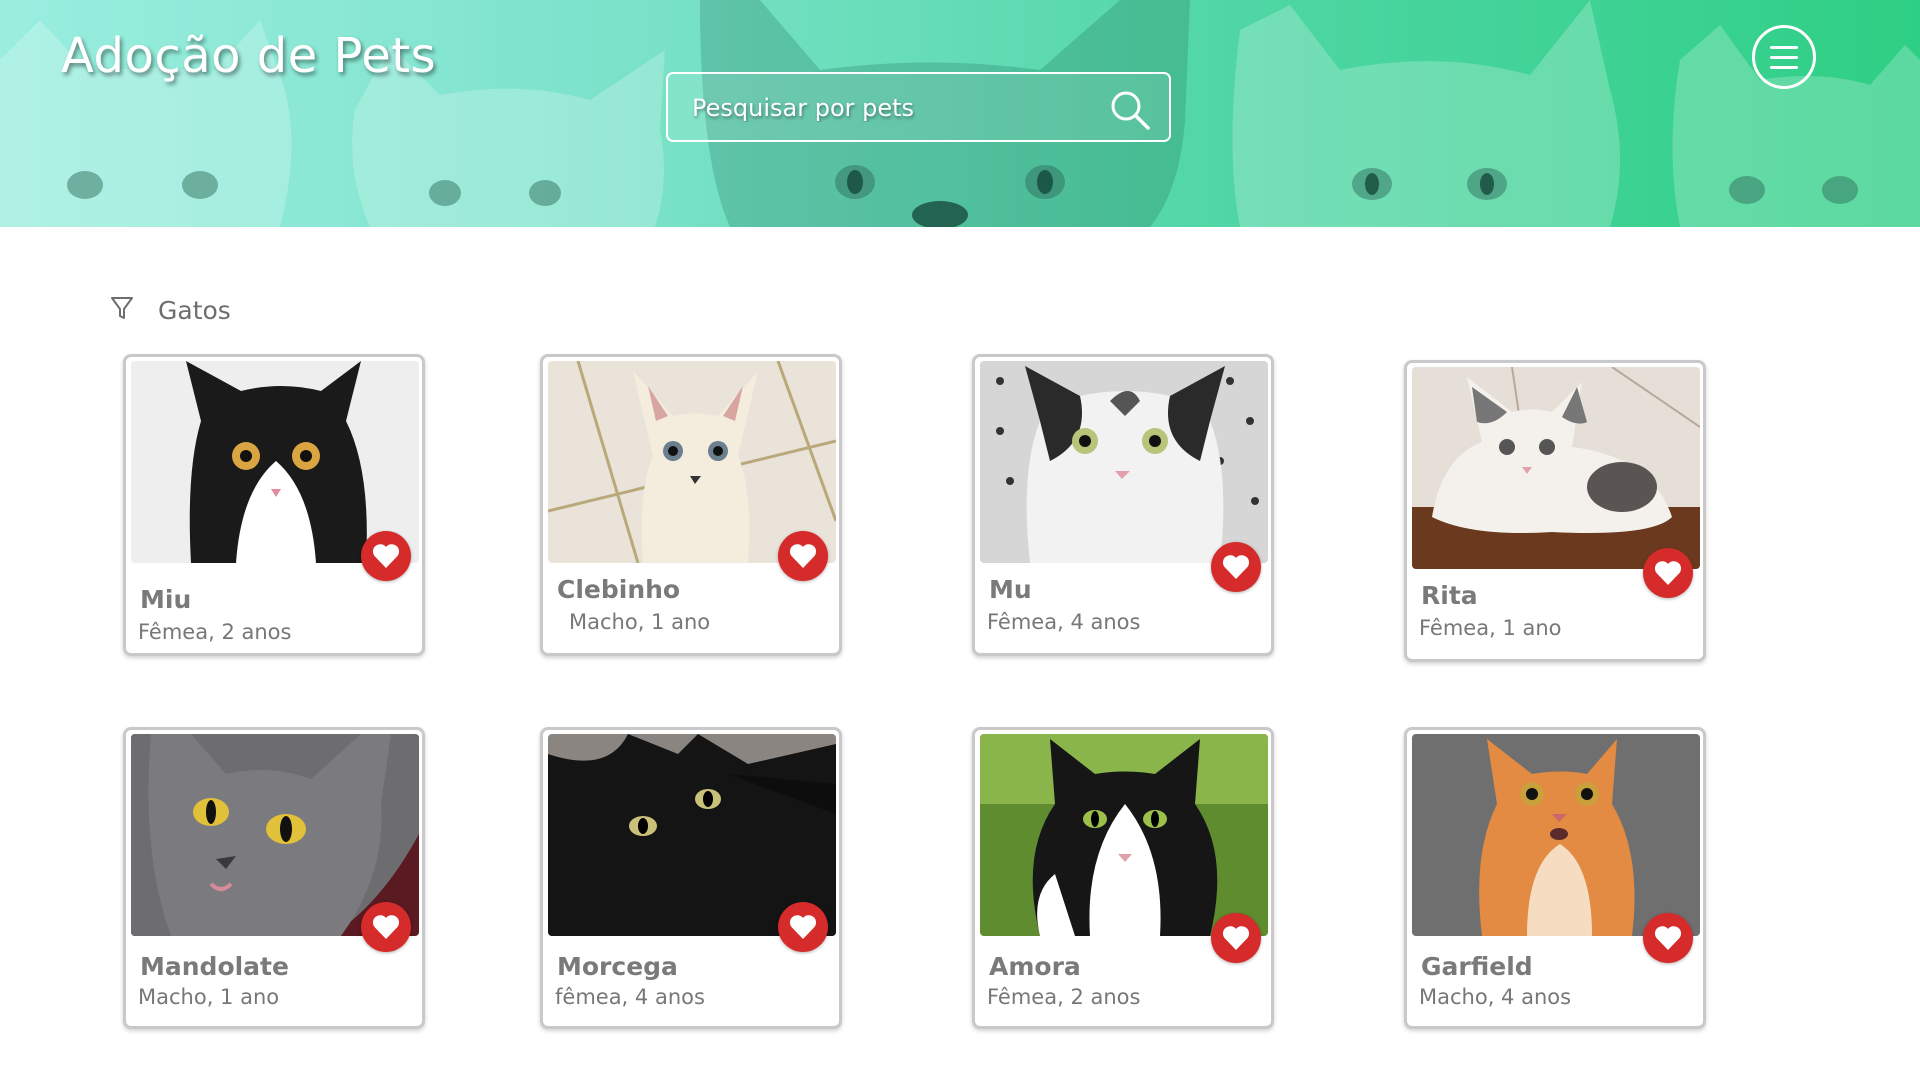 The width and height of the screenshot is (1920, 1080). Describe the element at coordinates (1130, 110) in the screenshot. I see `search-icon` at that location.